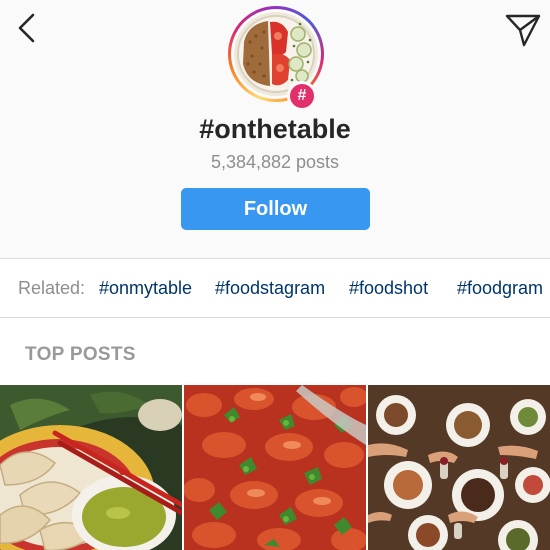  What do you see at coordinates (27, 28) in the screenshot?
I see `chevron-left-icon` at bounding box center [27, 28].